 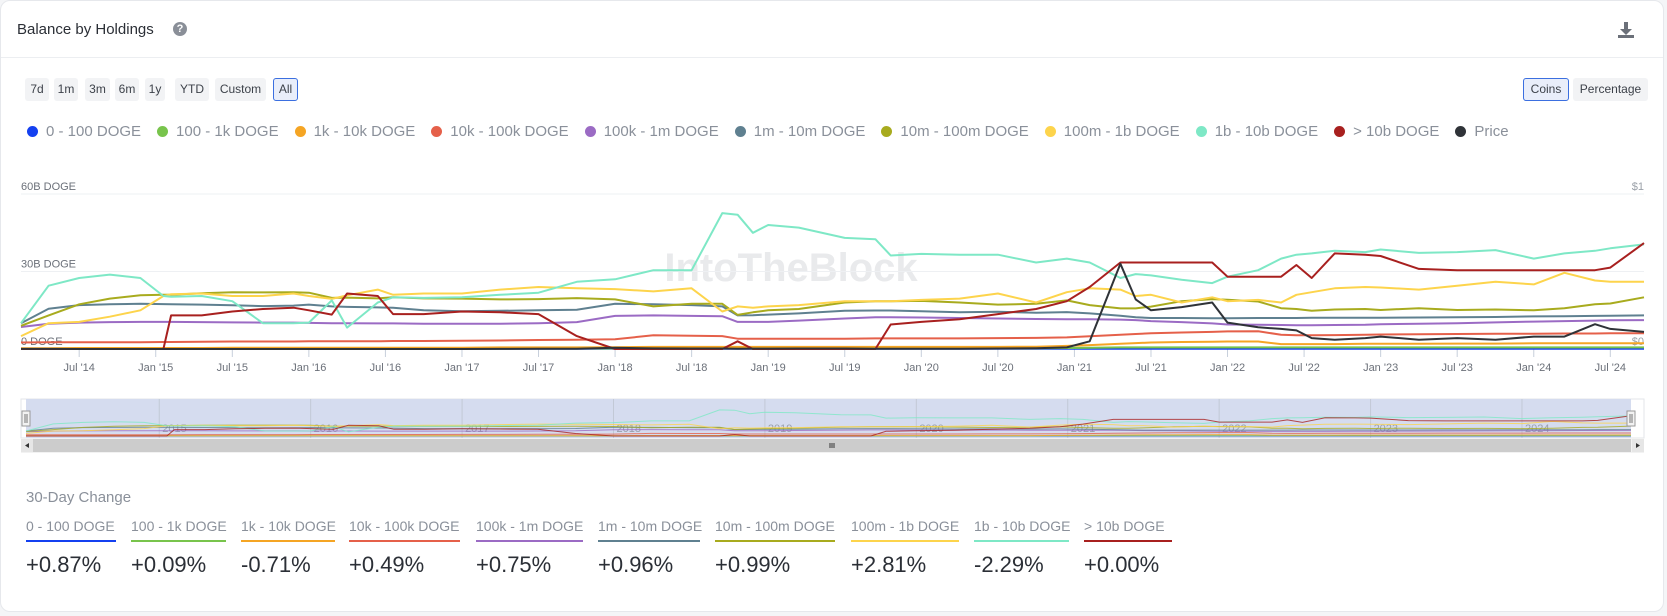 I want to click on x-tick-label: Jan '22, so click(x=1227, y=368).